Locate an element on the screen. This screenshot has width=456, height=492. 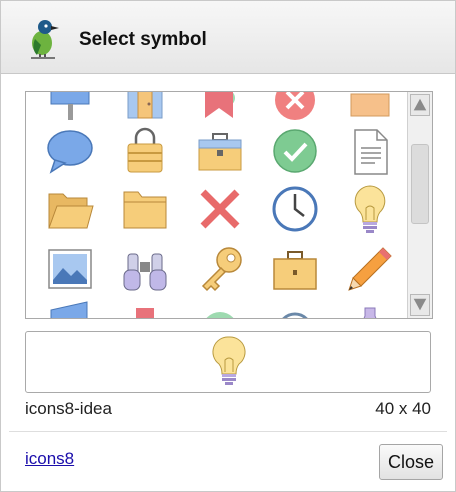
checkmark-icon is located at coordinates (295, 151).